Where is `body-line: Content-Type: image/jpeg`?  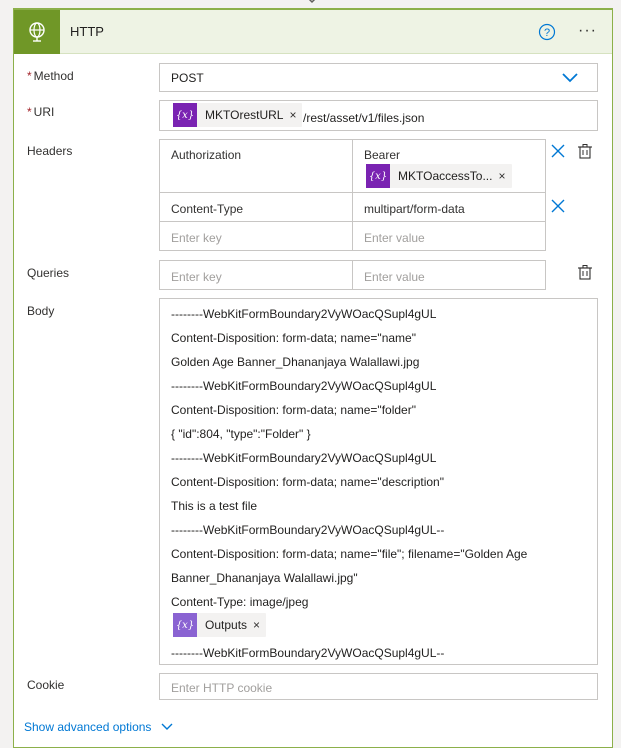
body-line: Content-Type: image/jpeg is located at coordinates (240, 602).